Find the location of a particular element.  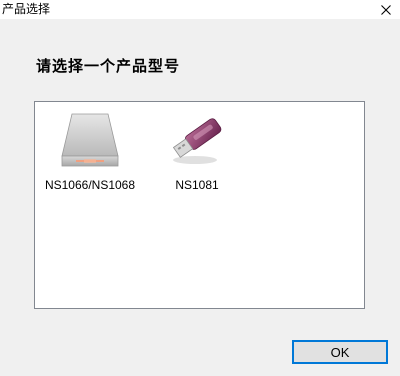

close-button is located at coordinates (386, 9).